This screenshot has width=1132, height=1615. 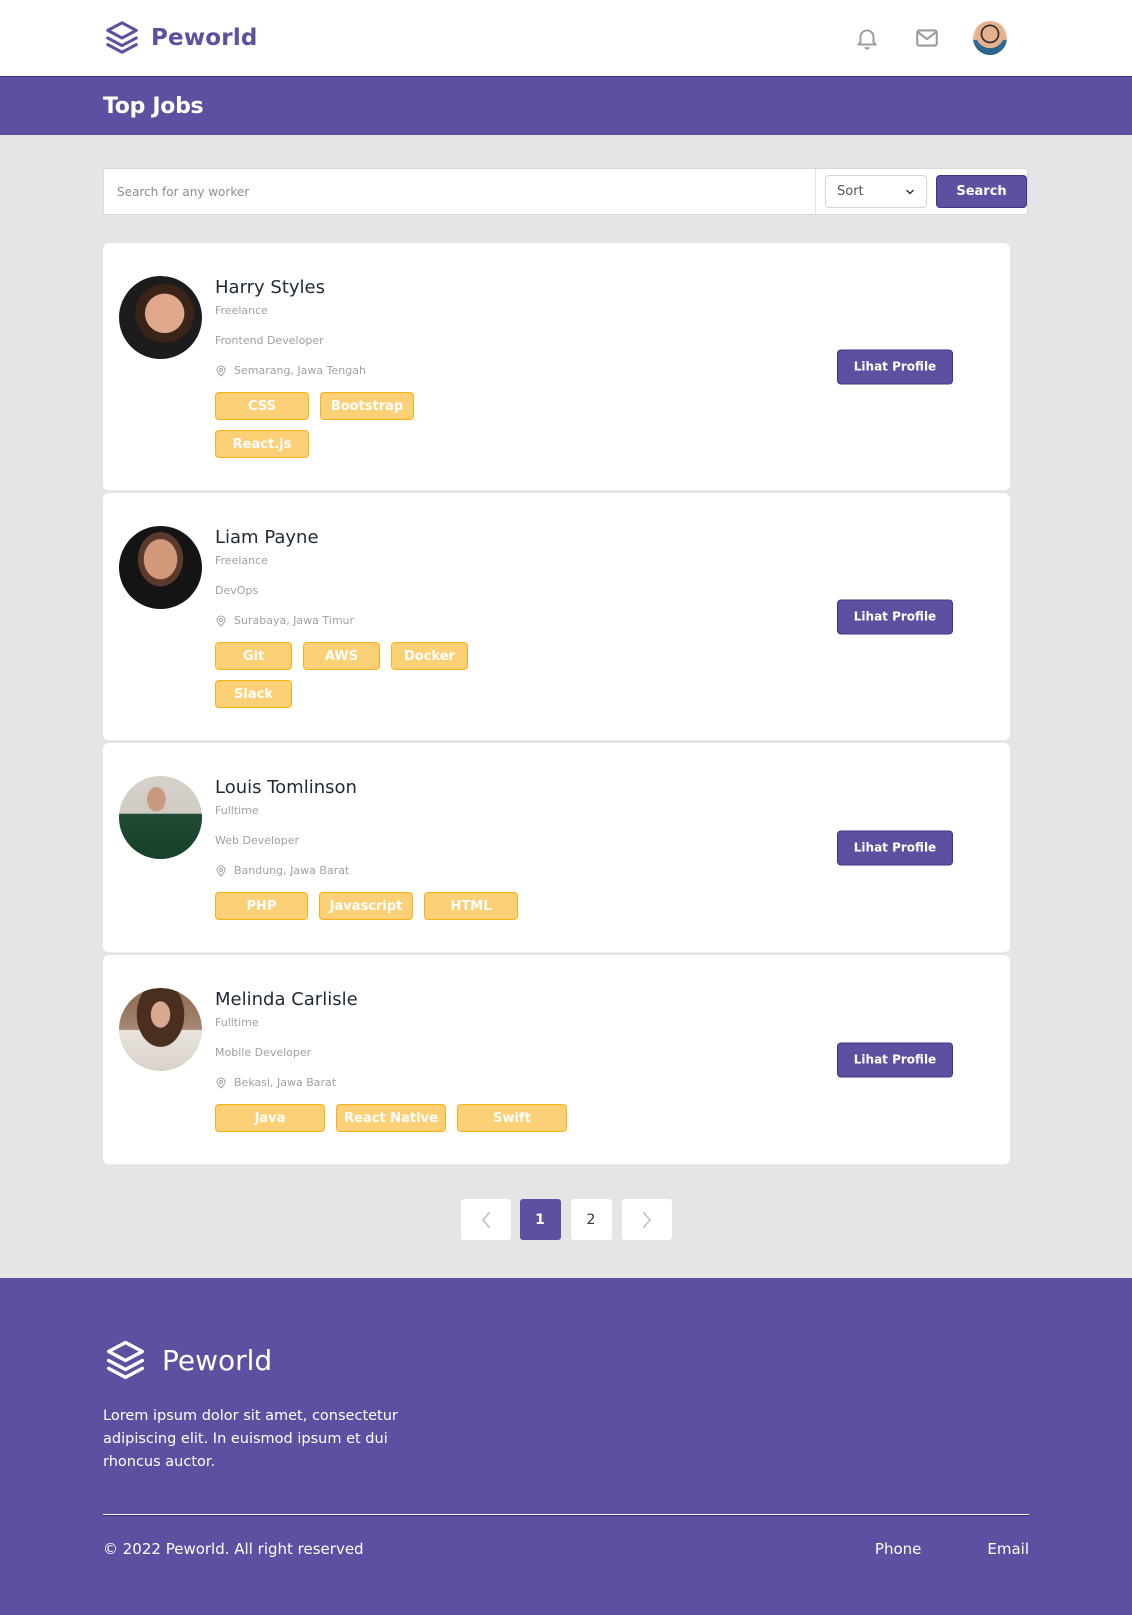 What do you see at coordinates (286, 787) in the screenshot?
I see `worker-name: Louis Tomlinson` at bounding box center [286, 787].